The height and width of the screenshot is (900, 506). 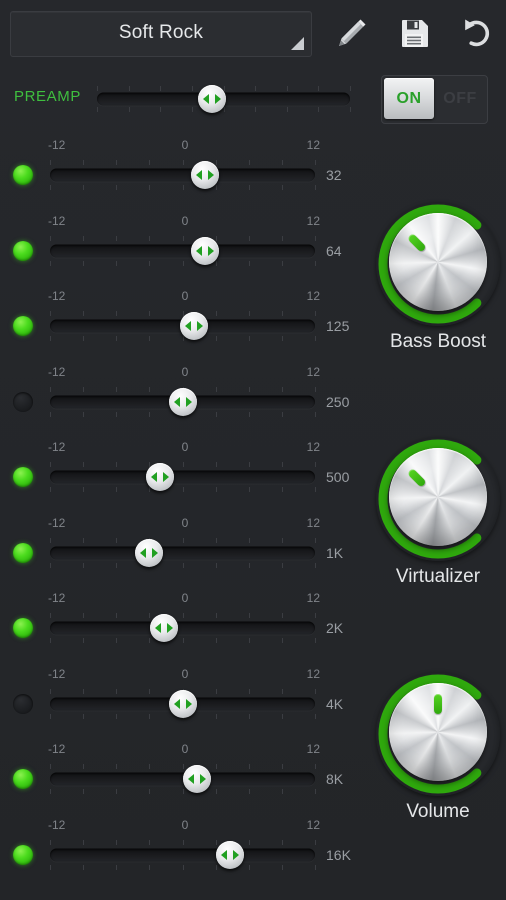 I want to click on pencil-icon, so click(x=352, y=33).